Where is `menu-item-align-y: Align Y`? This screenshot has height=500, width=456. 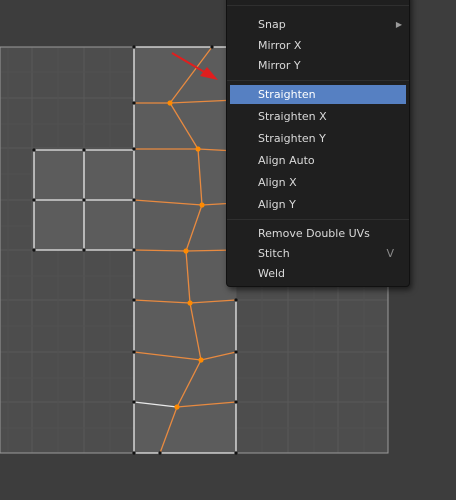
menu-item-align-y: Align Y is located at coordinates (318, 204).